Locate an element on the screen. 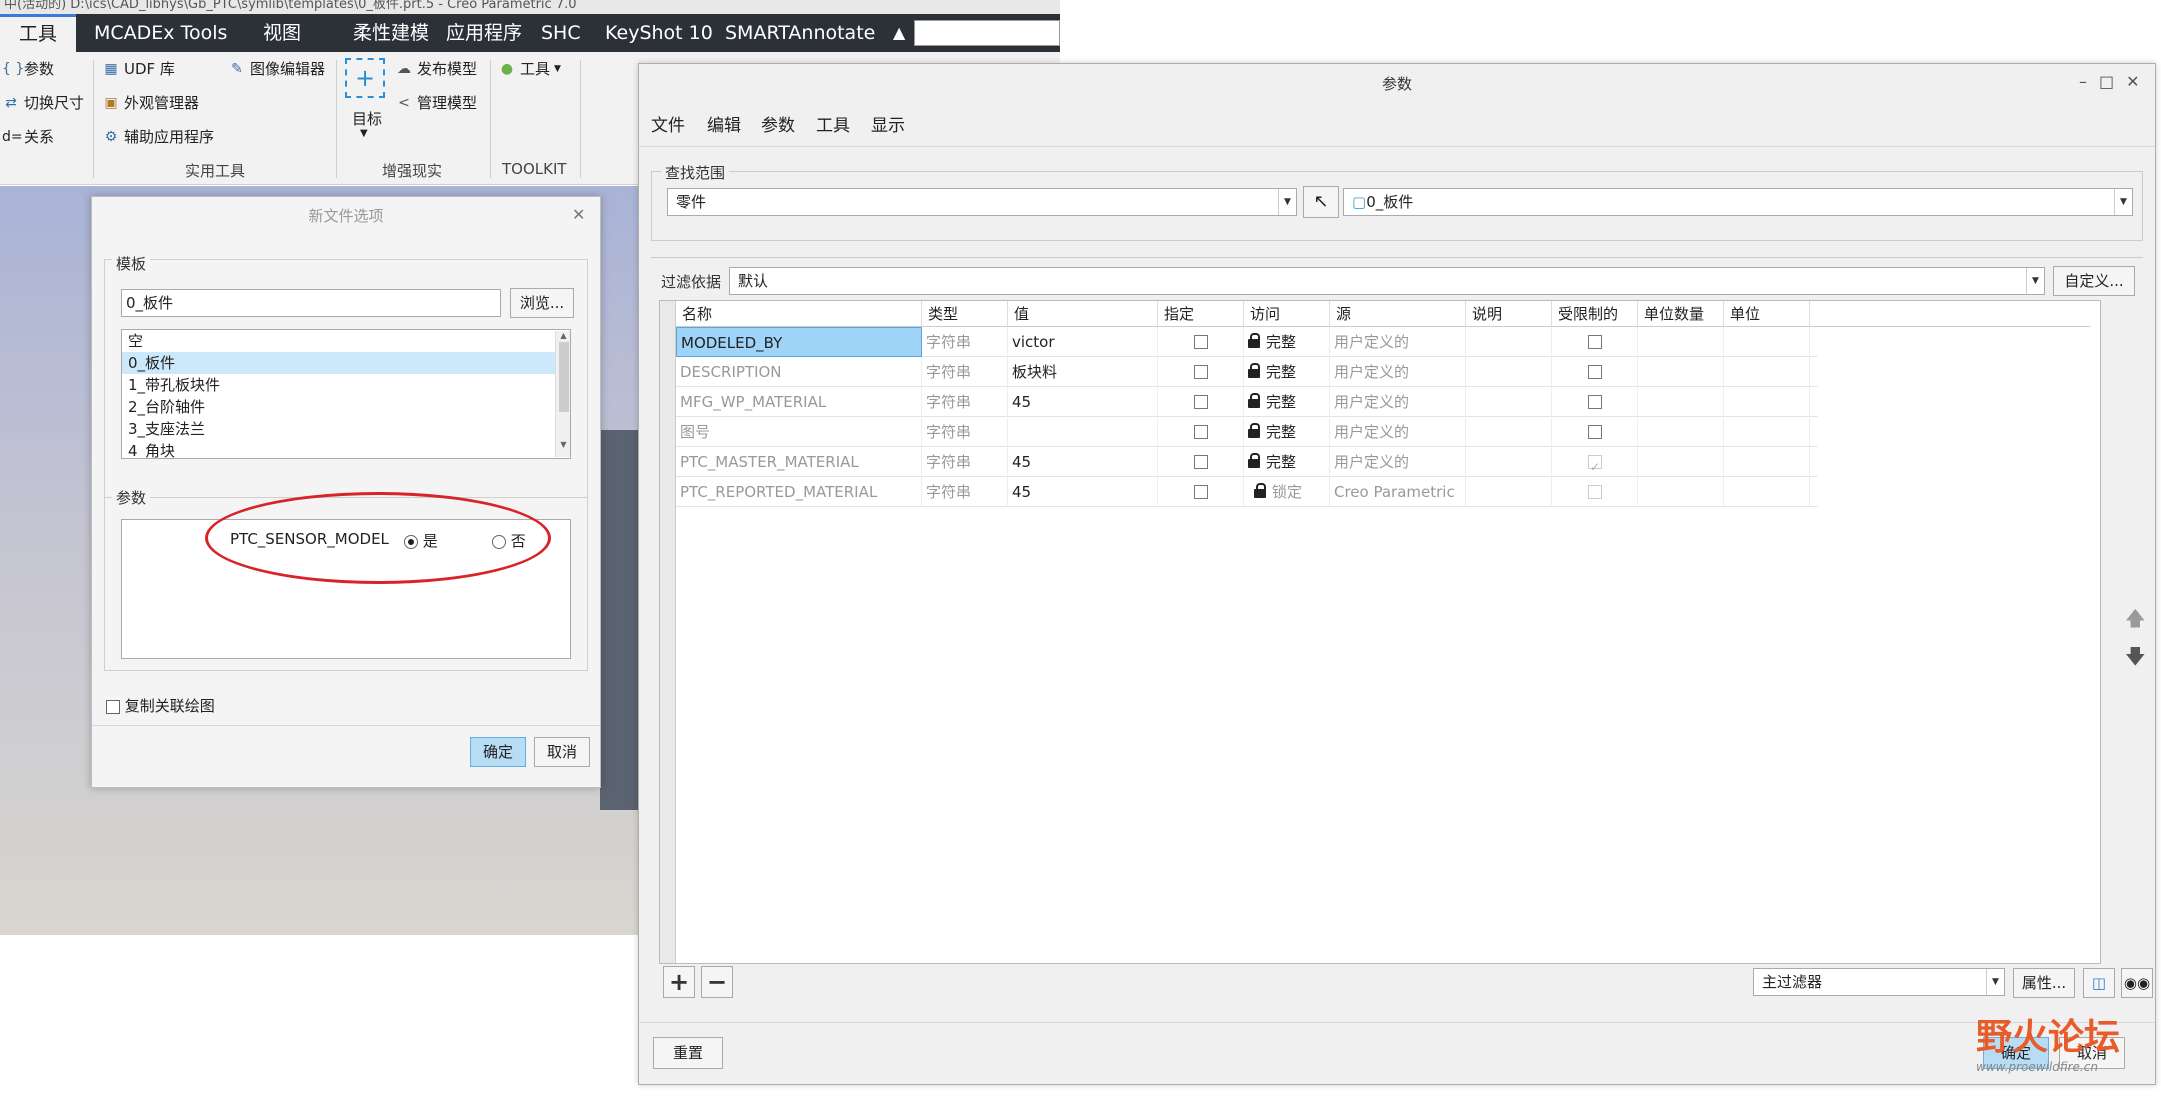  list-scrollbar: ▲ ▼ is located at coordinates (562, 394).